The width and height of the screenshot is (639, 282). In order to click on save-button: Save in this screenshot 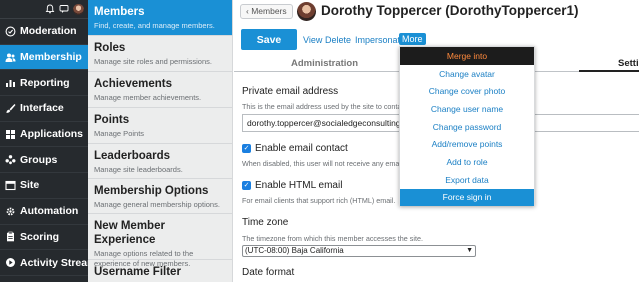, I will do `click(269, 39)`.